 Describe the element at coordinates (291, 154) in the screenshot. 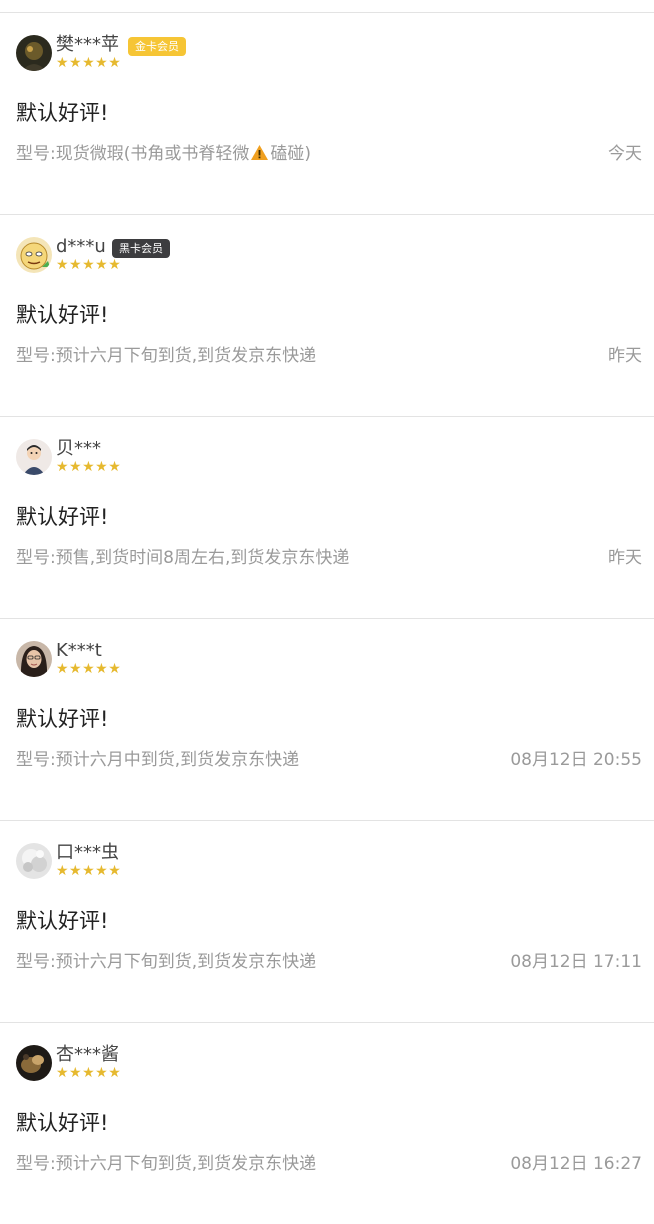

I see `spec-value-end: 磕碰)` at that location.